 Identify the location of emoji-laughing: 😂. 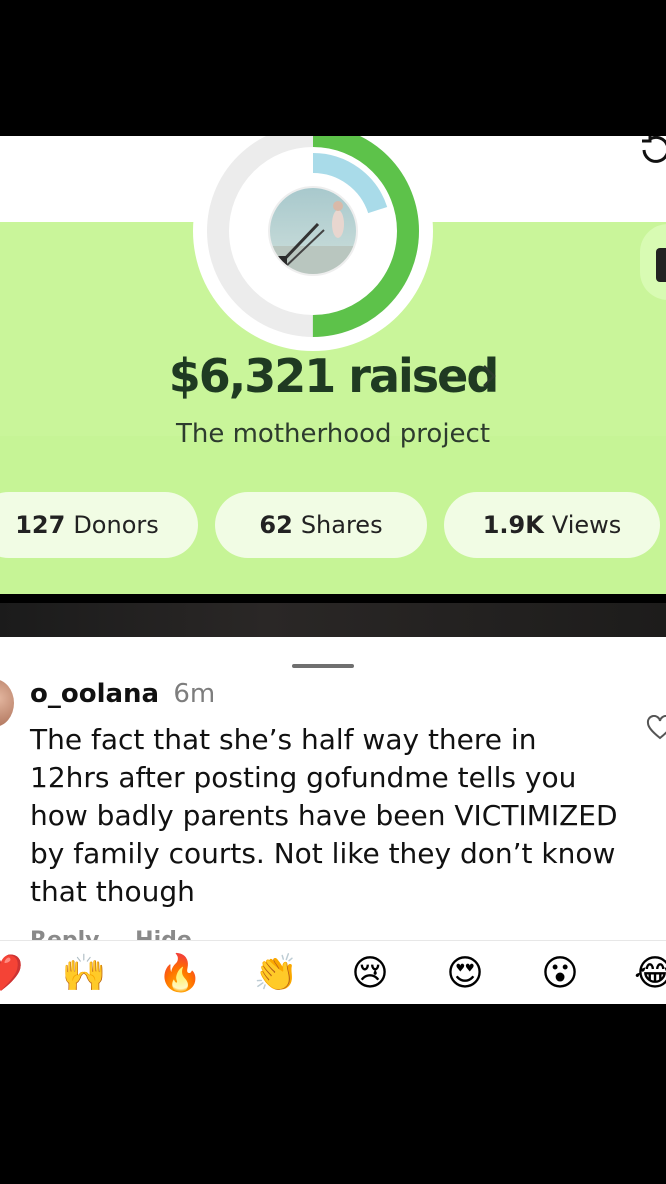
(649, 974).